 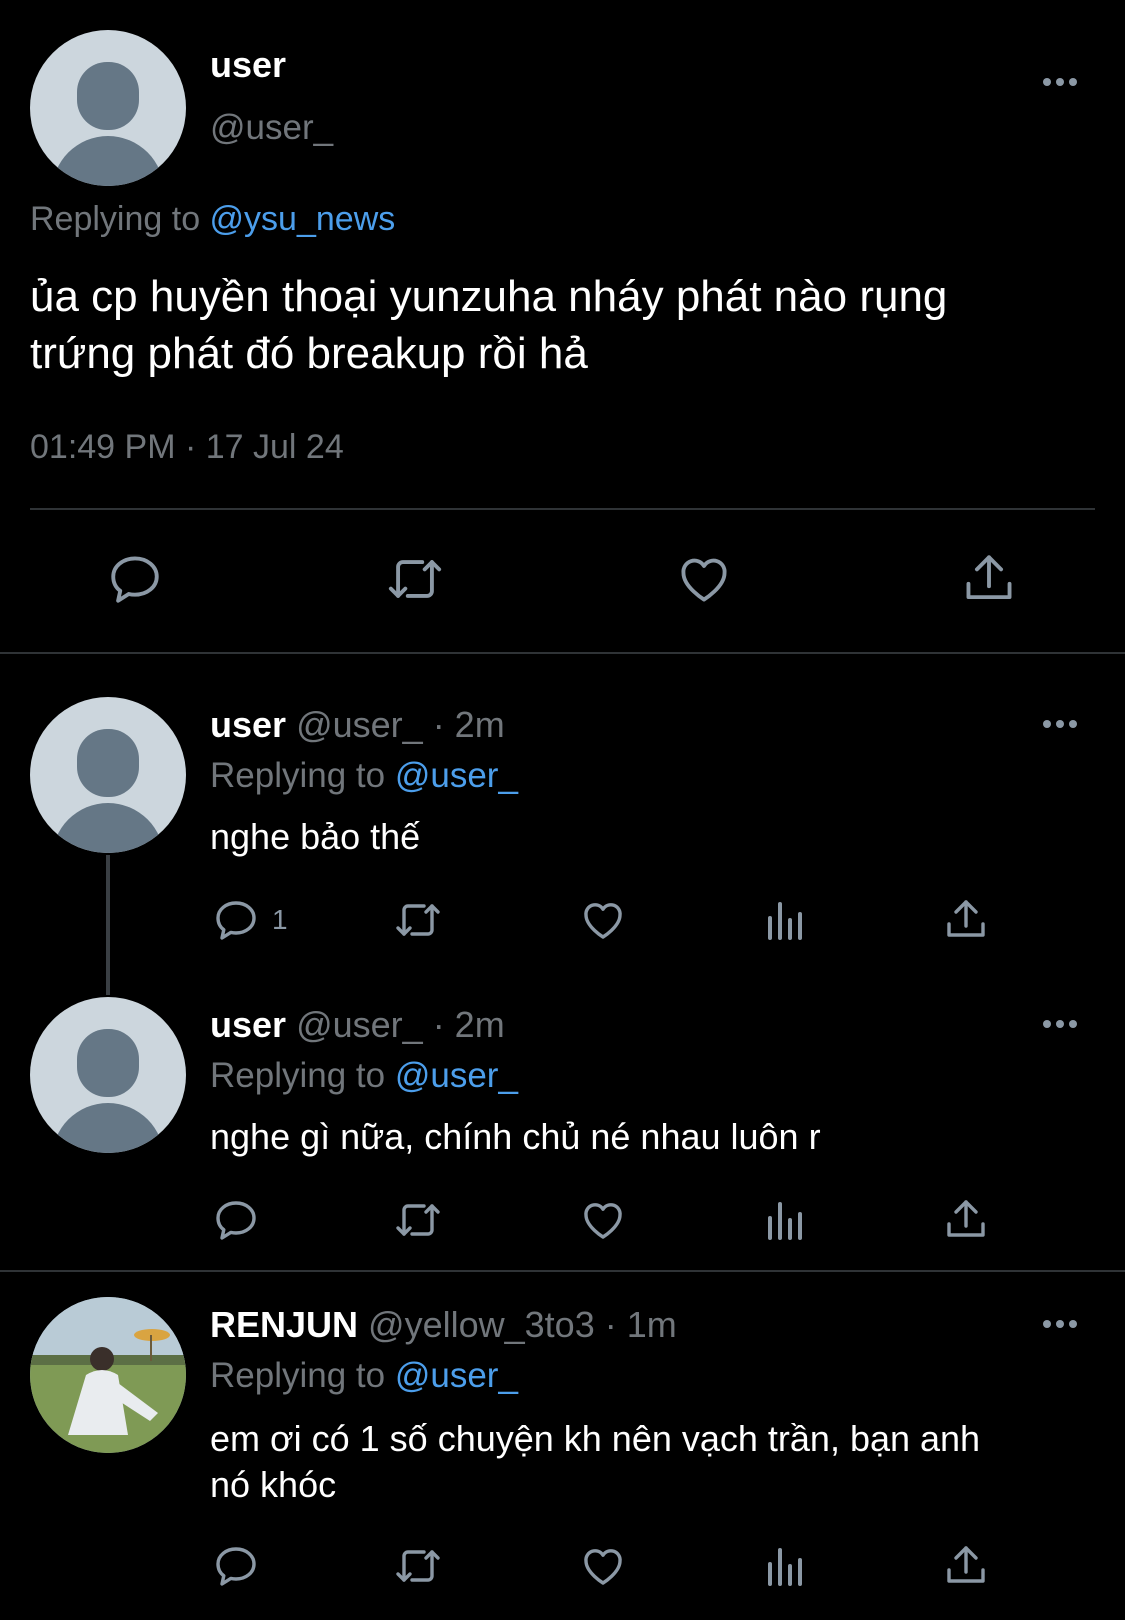 I want to click on reply-text-line: nó khóc, so click(x=273, y=1484).